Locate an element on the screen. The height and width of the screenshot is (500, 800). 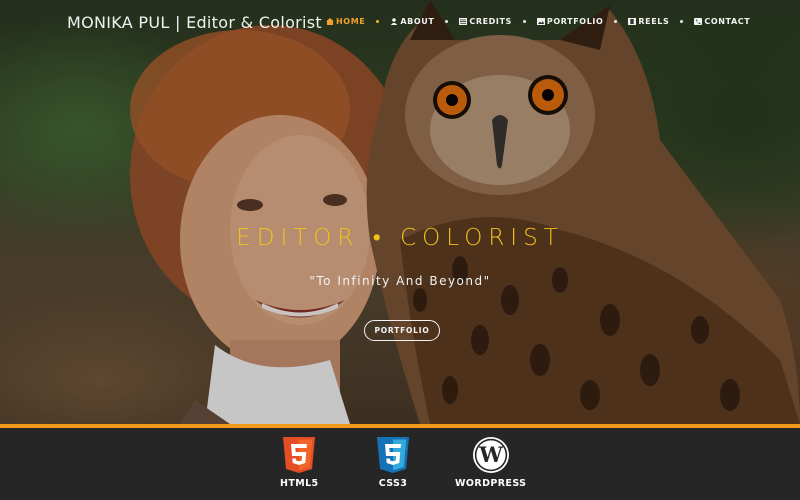
home-icon is located at coordinates (330, 21).